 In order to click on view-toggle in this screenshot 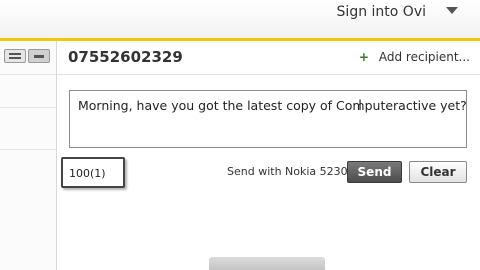, I will do `click(28, 56)`.